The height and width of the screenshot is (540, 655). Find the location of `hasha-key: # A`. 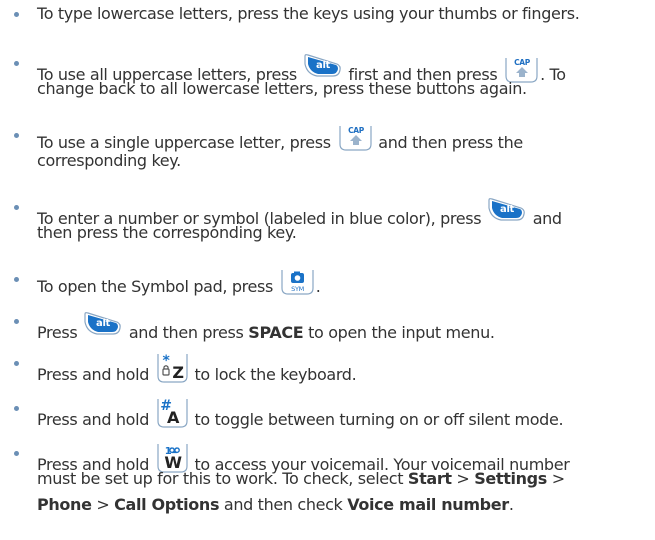

hasha-key: # A is located at coordinates (172, 416).